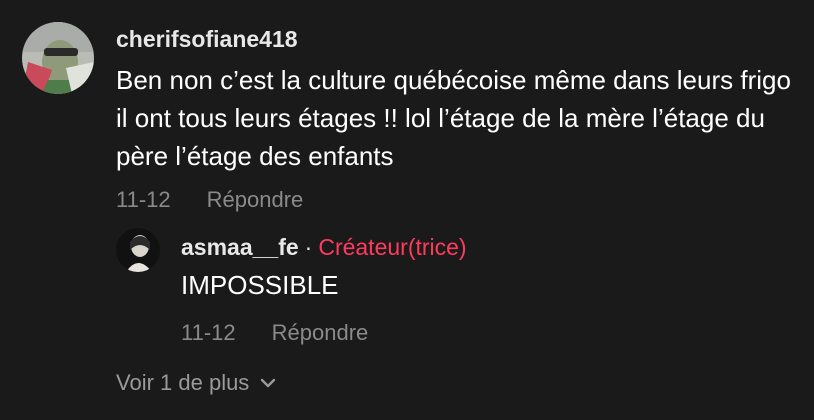 Image resolution: width=814 pixels, height=420 pixels. Describe the element at coordinates (183, 382) in the screenshot. I see `view-more-label: Voir 1 de plus` at that location.